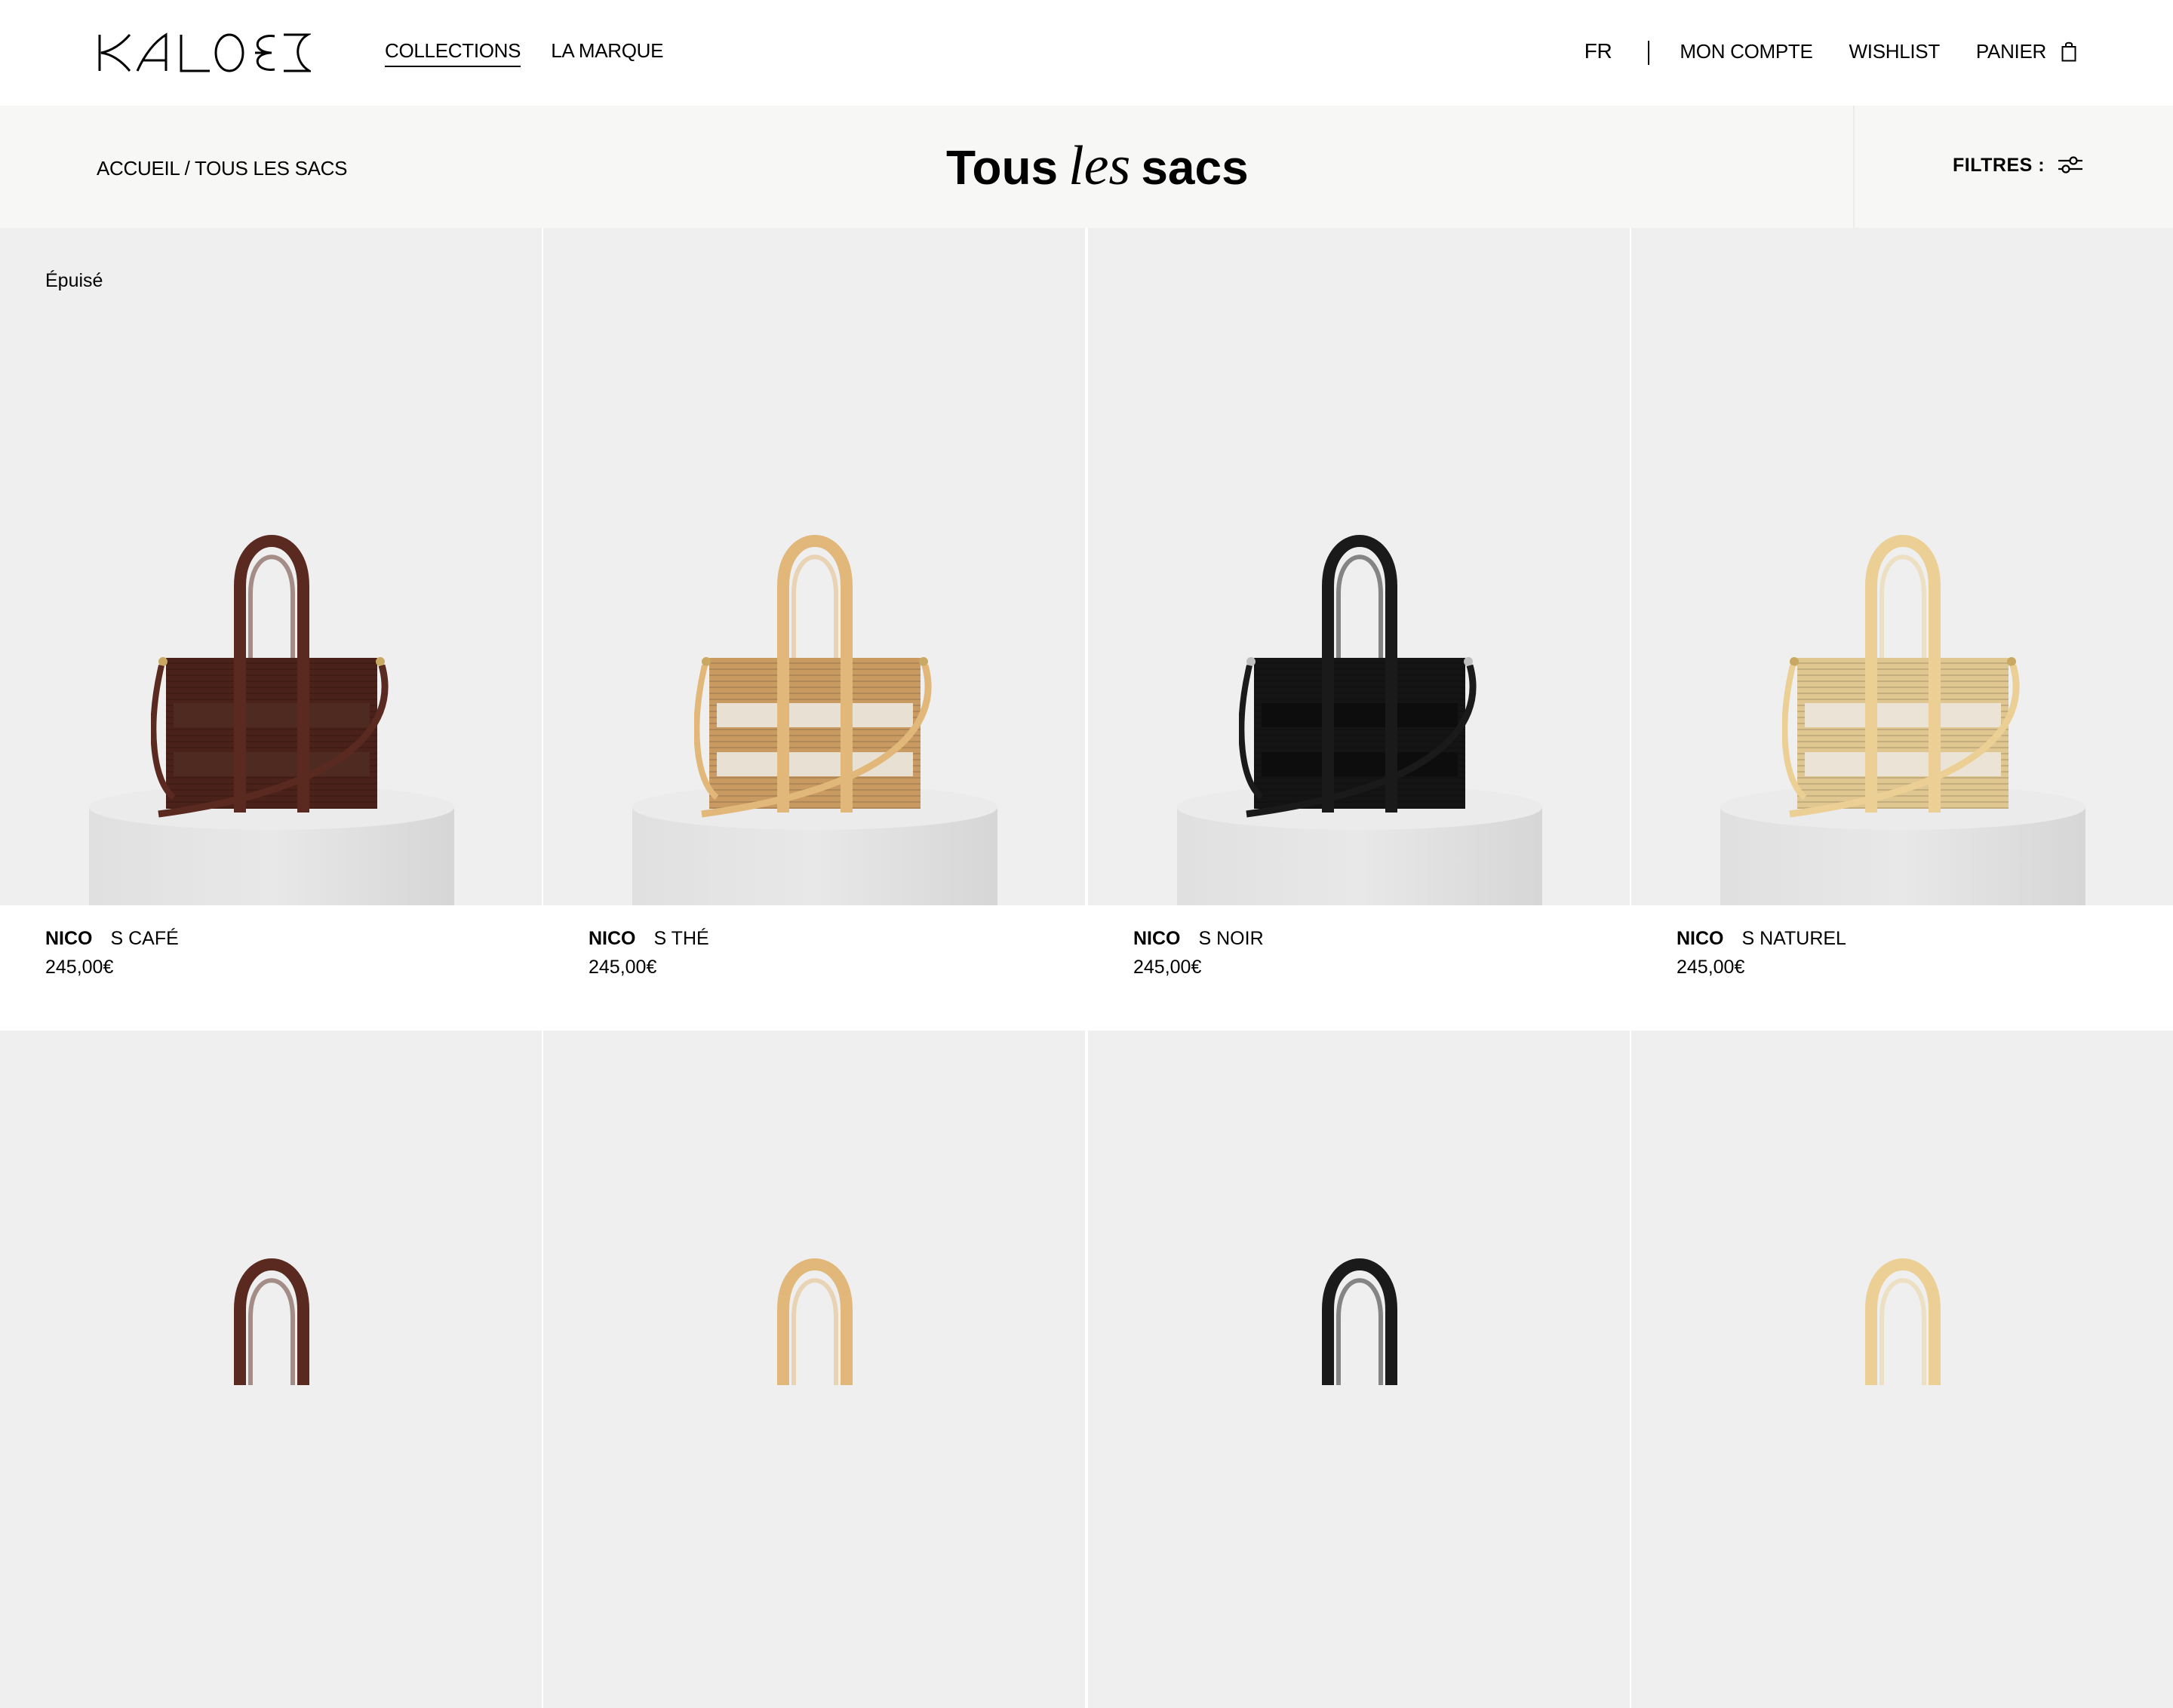 The height and width of the screenshot is (1708, 2173). Describe the element at coordinates (1830, 52) in the screenshot. I see `utility-nav: FR MON COMPTE WISHLIST PANIER` at that location.